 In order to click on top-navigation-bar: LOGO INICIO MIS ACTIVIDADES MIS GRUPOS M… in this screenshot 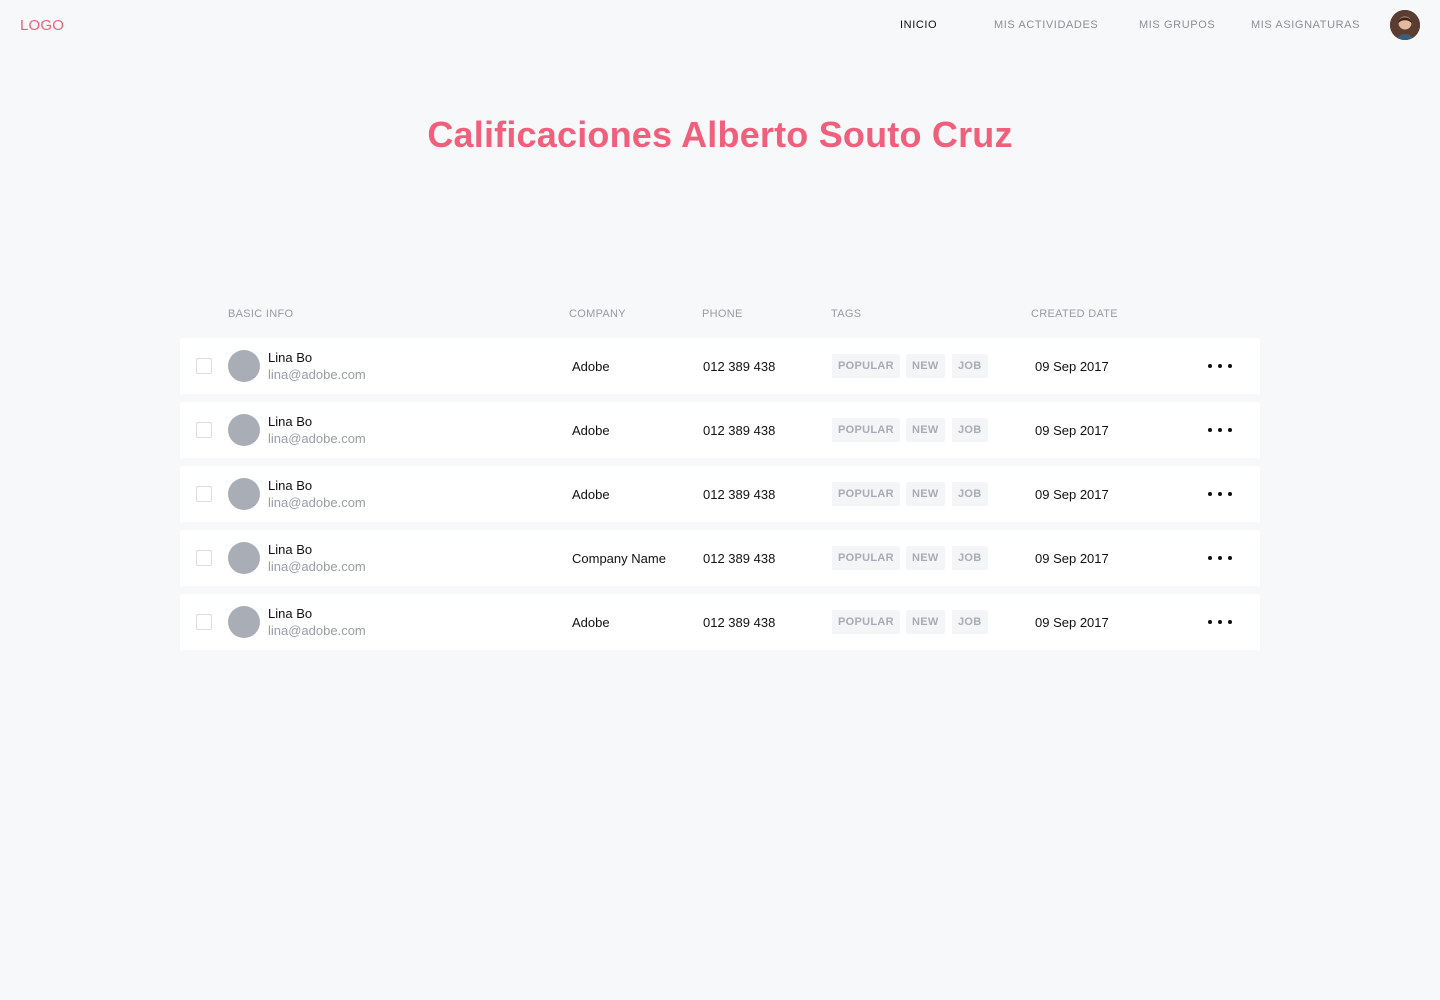, I will do `click(720, 26)`.